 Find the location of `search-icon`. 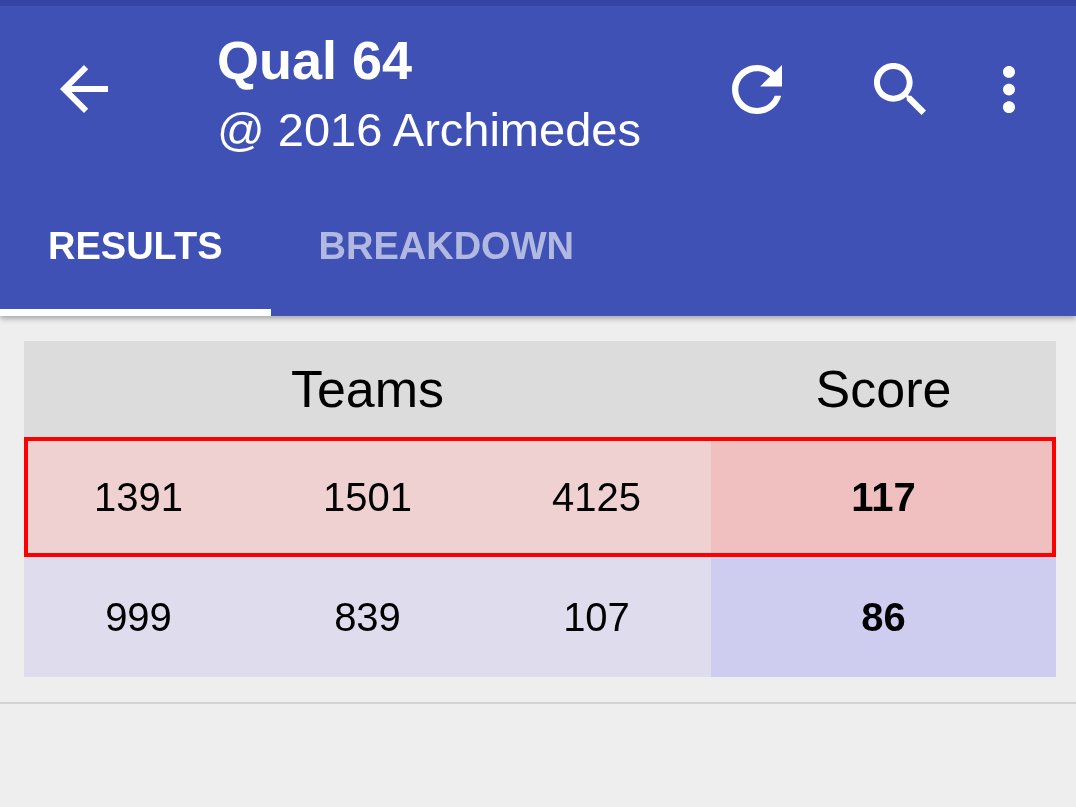

search-icon is located at coordinates (900, 89).